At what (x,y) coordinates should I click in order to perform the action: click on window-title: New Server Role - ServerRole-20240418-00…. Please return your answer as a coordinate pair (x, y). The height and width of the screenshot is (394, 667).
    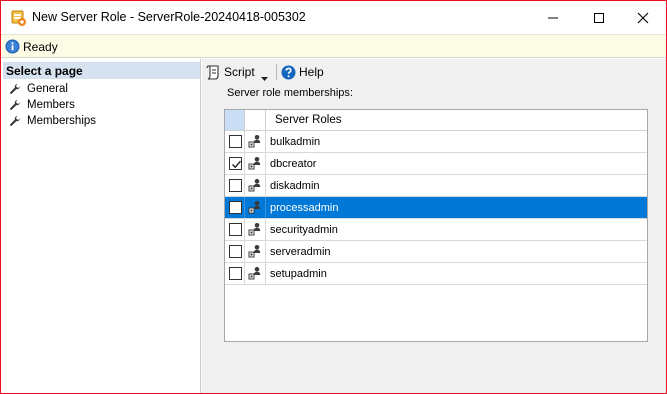
    Looking at the image, I should click on (169, 17).